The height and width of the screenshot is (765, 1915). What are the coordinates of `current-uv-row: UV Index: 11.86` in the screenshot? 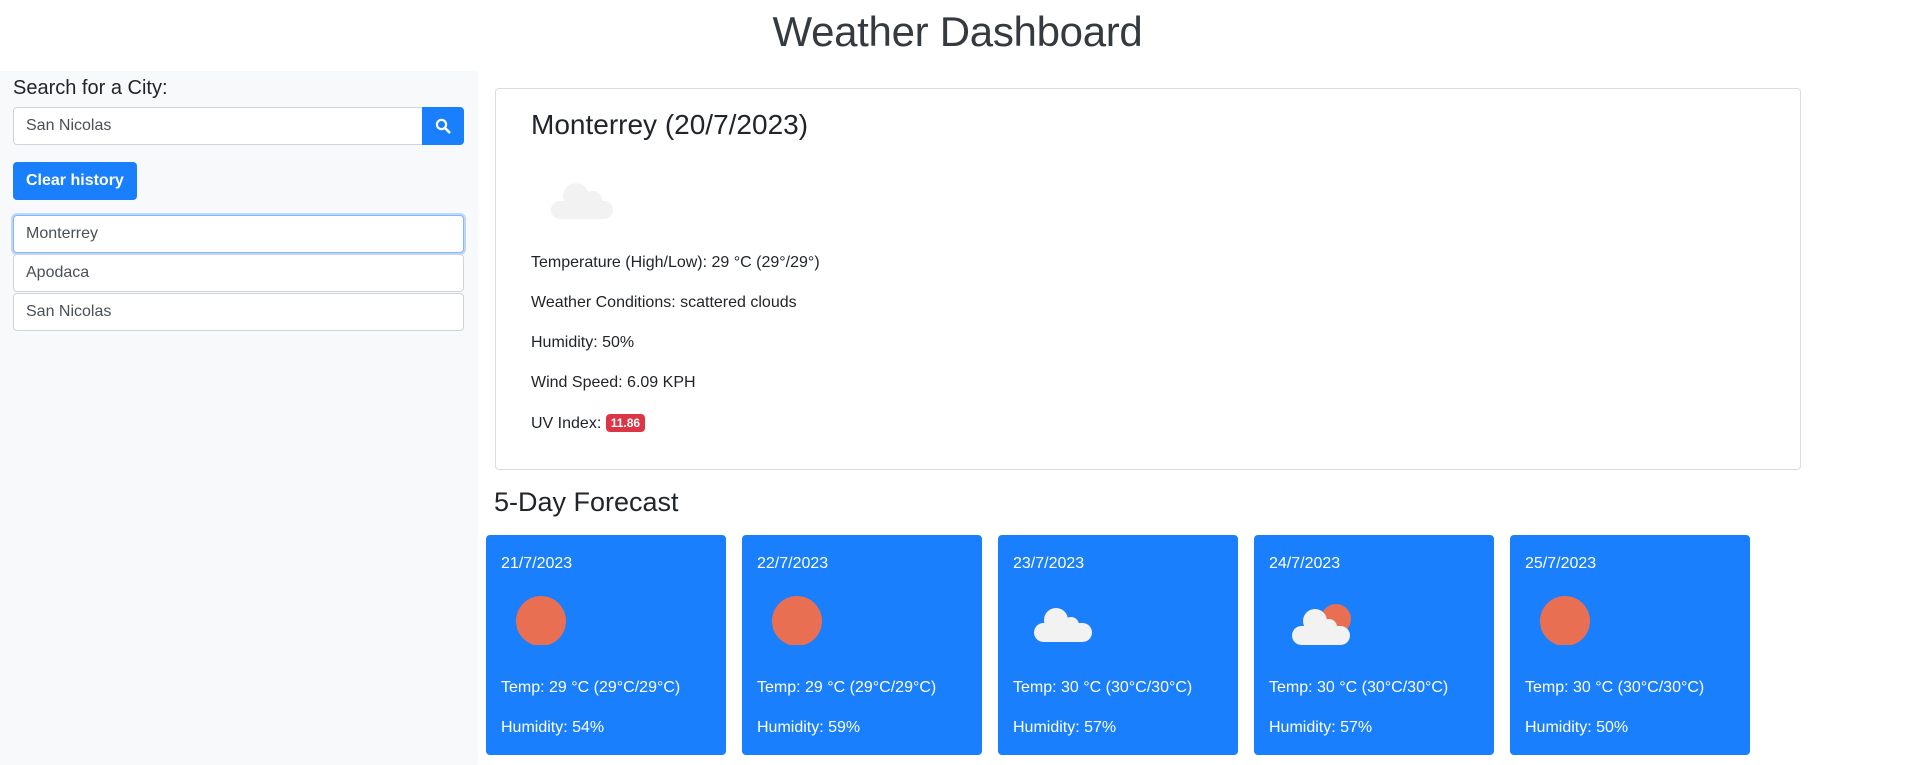 It's located at (588, 423).